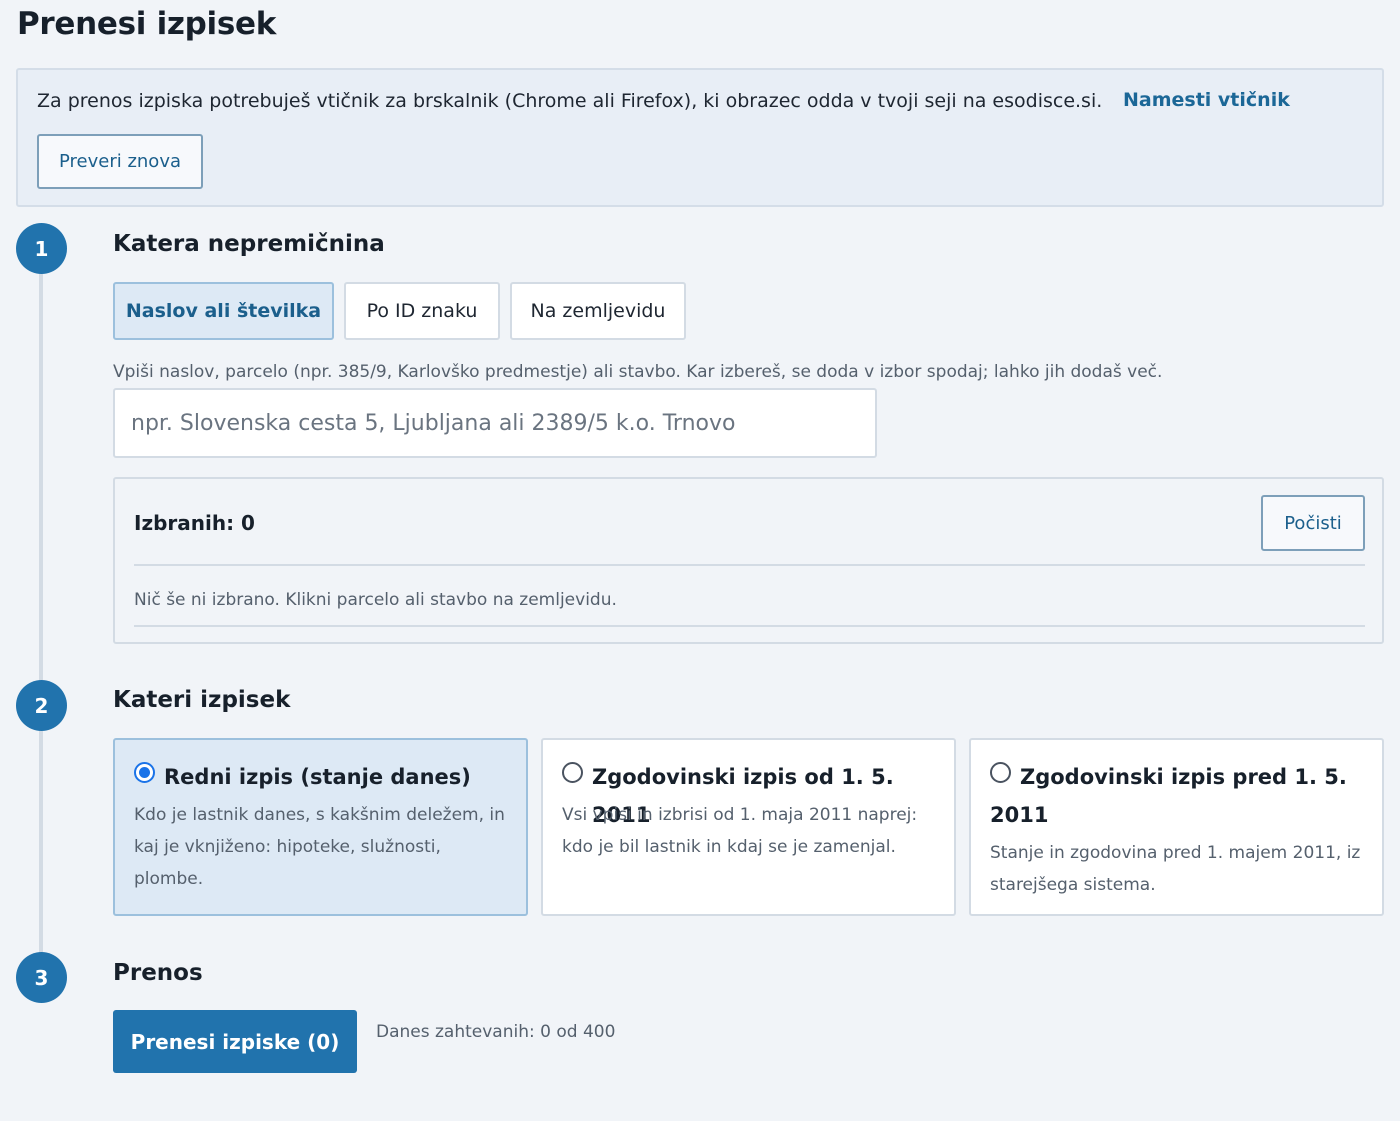 The height and width of the screenshot is (1121, 1400). What do you see at coordinates (317, 777) in the screenshot?
I see `option-title: Redni izpis (stanje danes)` at bounding box center [317, 777].